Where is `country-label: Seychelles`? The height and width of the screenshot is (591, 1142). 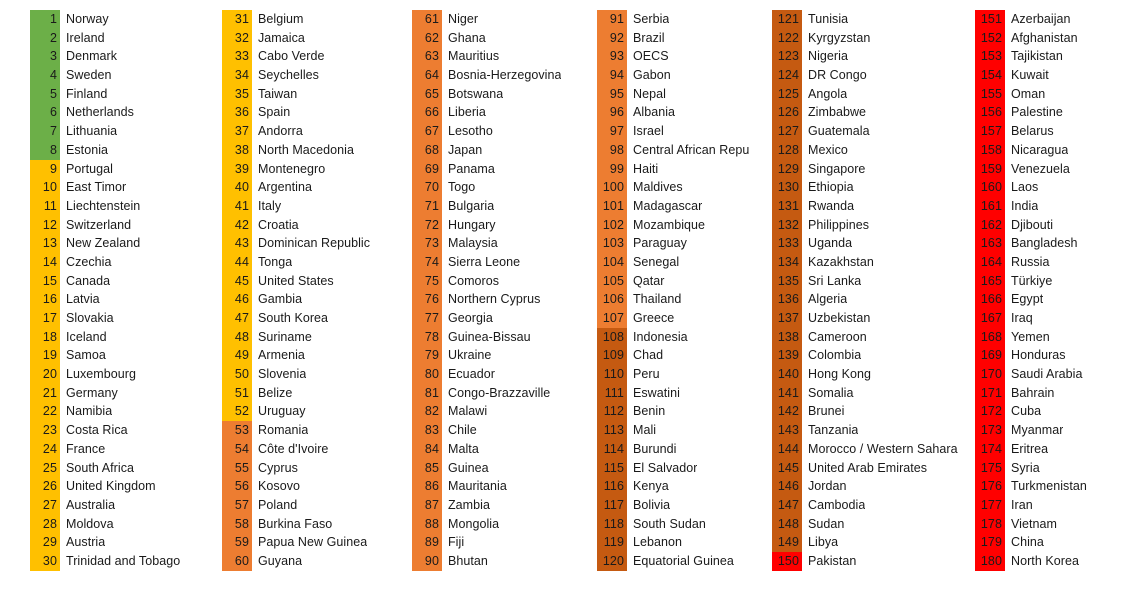 country-label: Seychelles is located at coordinates (285, 75).